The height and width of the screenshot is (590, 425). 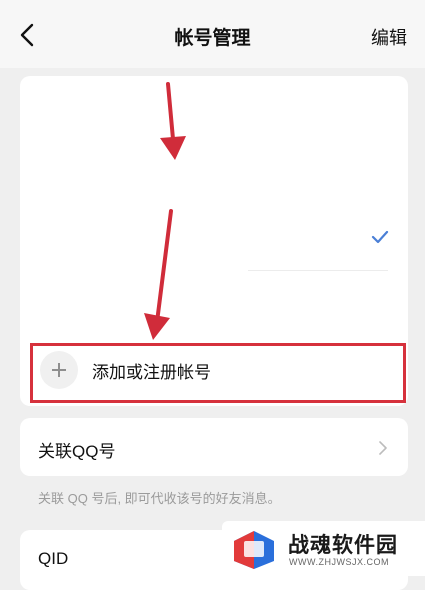 What do you see at coordinates (339, 562) in the screenshot?
I see `watermark-url: WWW.ZHJWSJX.COM` at bounding box center [339, 562].